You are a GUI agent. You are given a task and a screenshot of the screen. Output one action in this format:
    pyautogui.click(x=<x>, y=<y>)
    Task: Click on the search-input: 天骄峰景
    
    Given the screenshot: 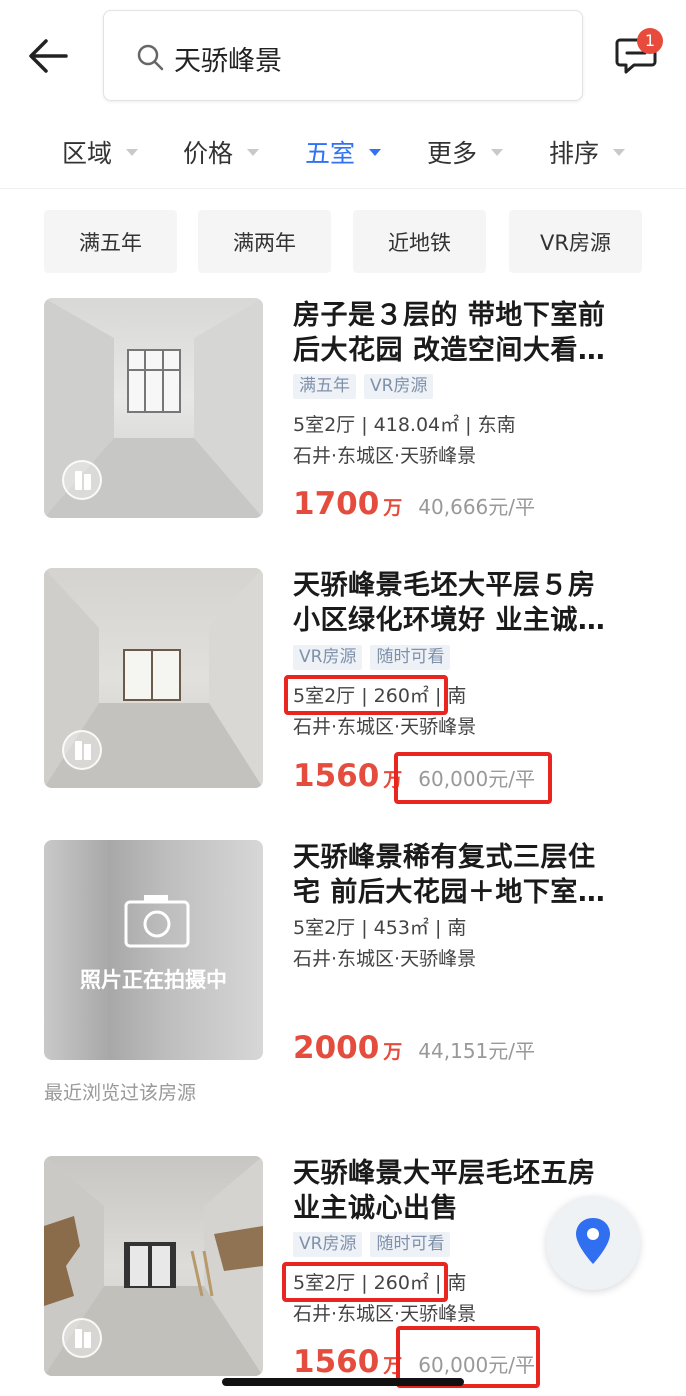 What is the action you would take?
    pyautogui.click(x=343, y=55)
    